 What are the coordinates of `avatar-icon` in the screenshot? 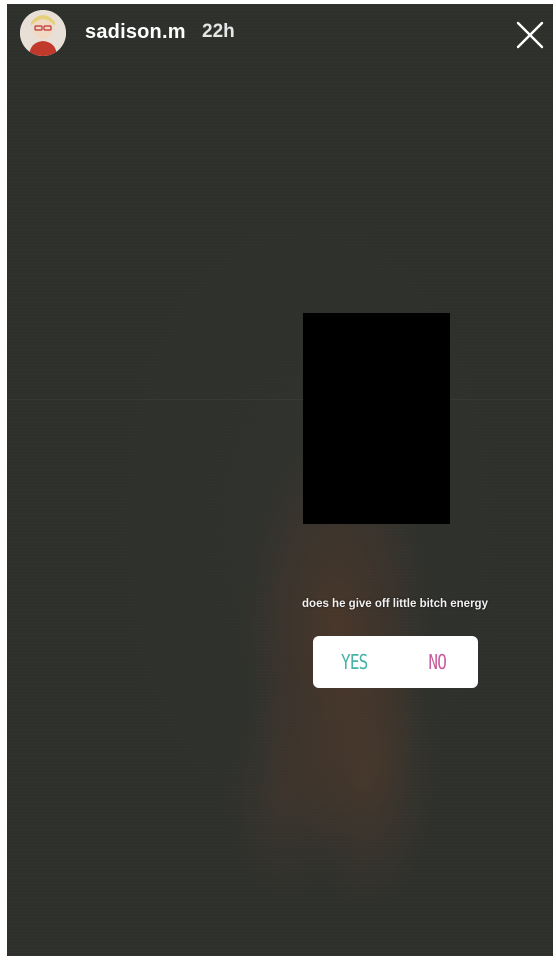 It's located at (43, 33).